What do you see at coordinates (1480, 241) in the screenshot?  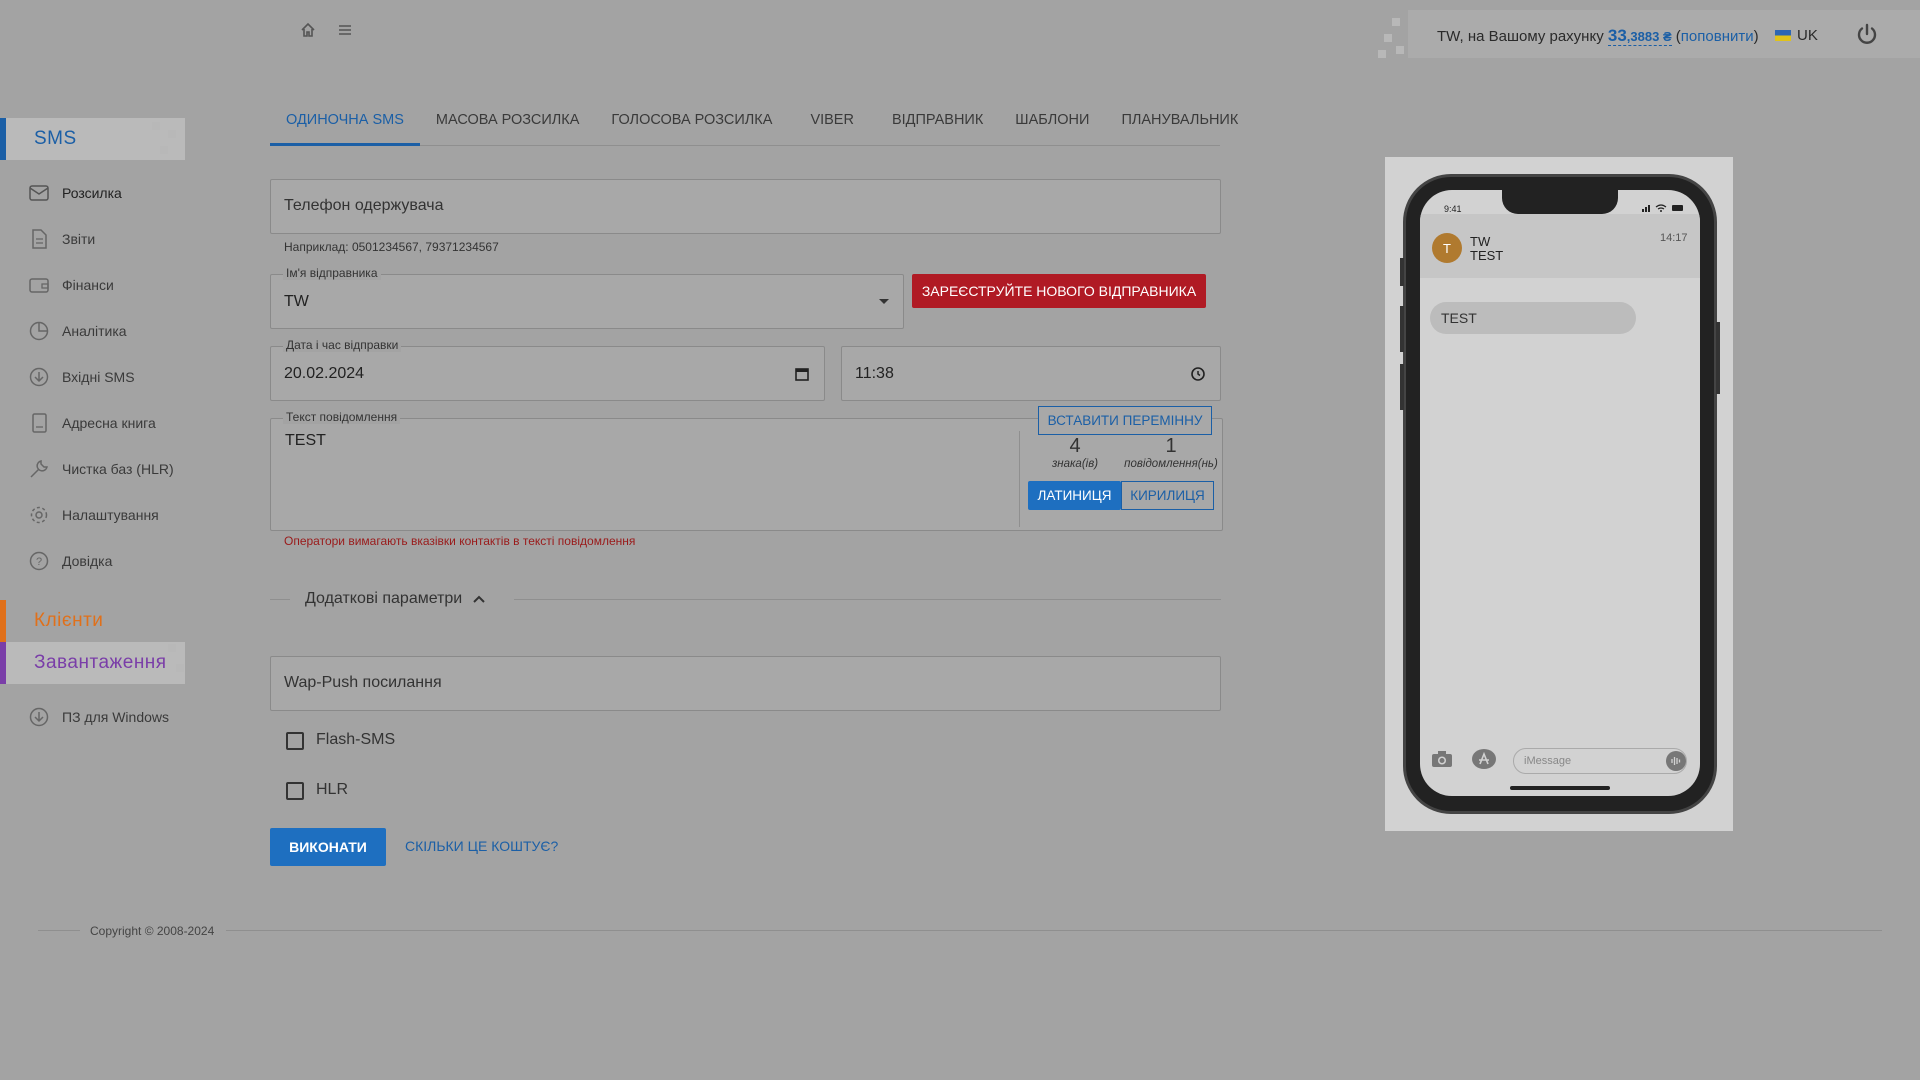 I see `chat-sender: TW` at bounding box center [1480, 241].